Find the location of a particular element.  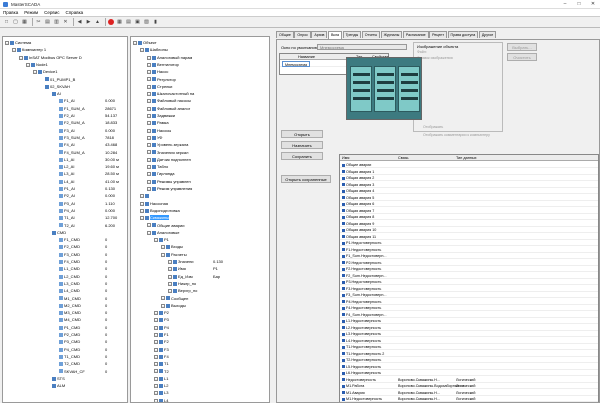

tree-row: -01_PUMP1_B is located at coordinates (57, 79).